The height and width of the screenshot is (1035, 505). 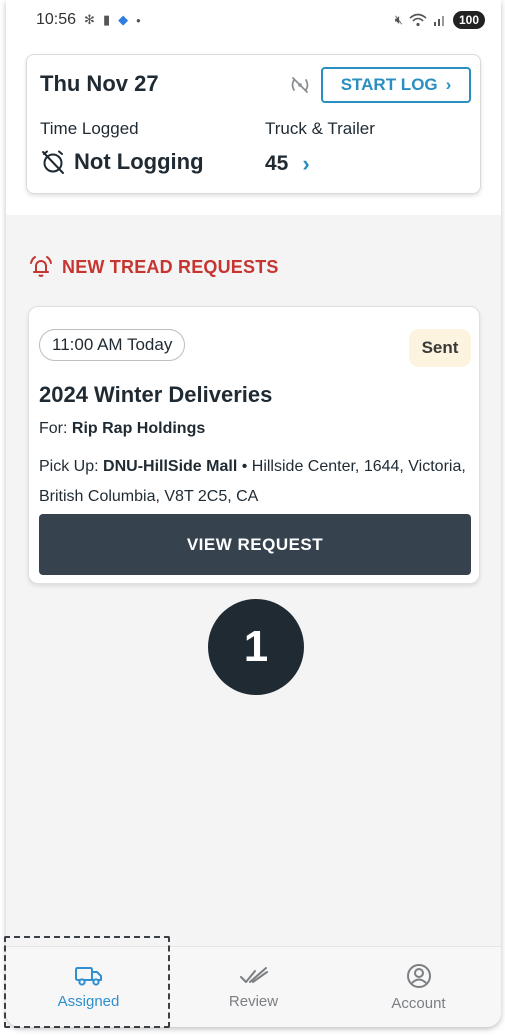 I want to click on diamond-icon: ◆, so click(x=123, y=19).